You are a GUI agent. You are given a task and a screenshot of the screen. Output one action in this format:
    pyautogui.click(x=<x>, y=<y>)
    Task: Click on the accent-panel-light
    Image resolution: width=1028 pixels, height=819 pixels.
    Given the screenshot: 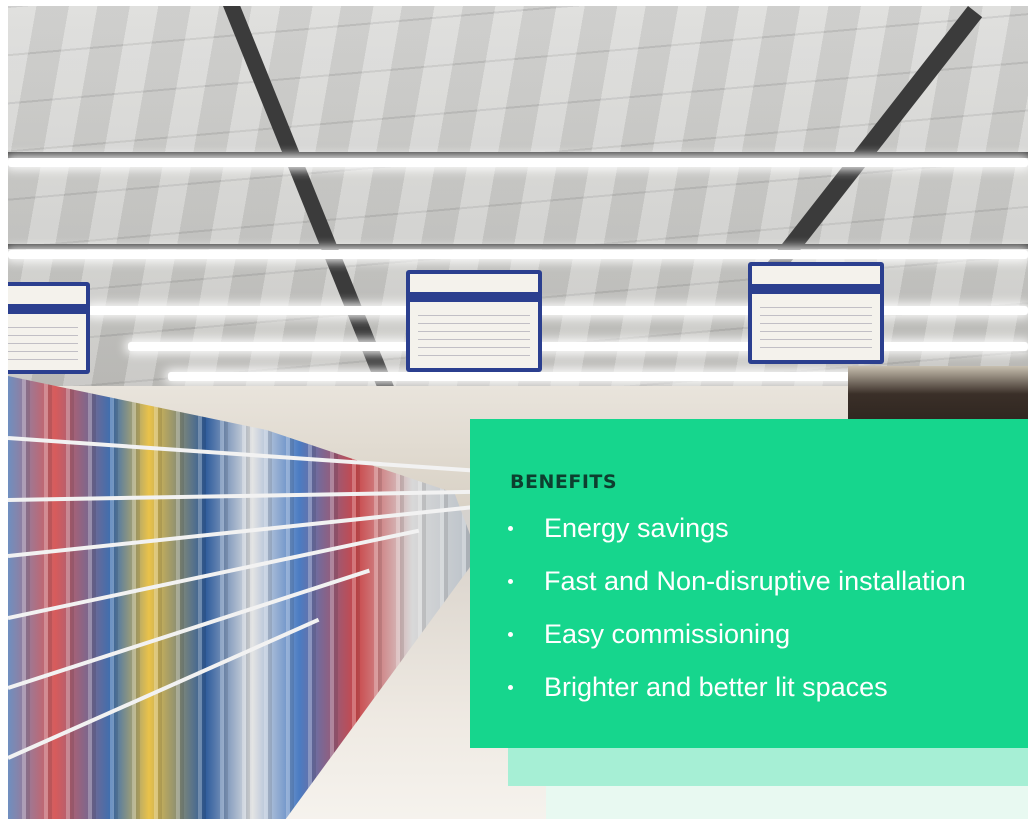 What is the action you would take?
    pyautogui.click(x=768, y=767)
    